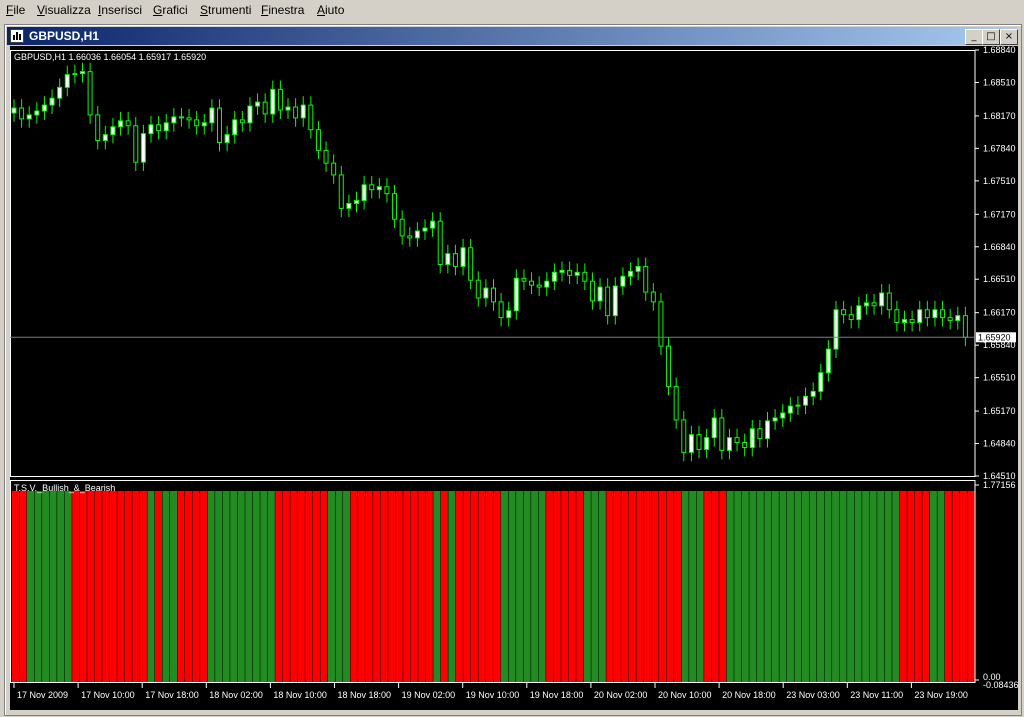 The width and height of the screenshot is (1024, 717). I want to click on x-tick-label: 20 Nov 18:00, so click(749, 695).